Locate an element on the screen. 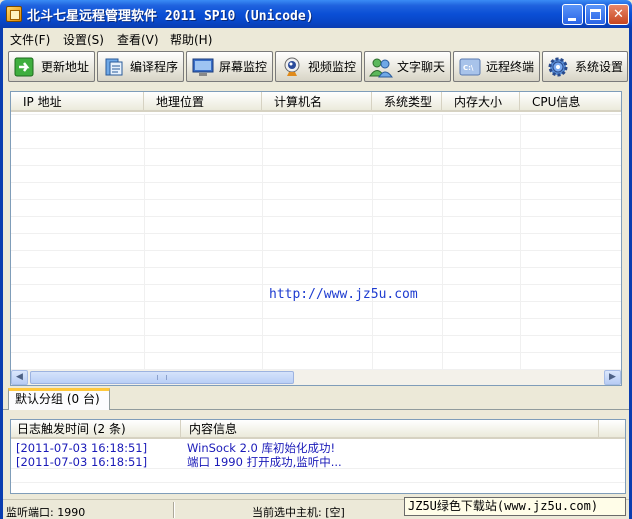 The height and width of the screenshot is (519, 632). update-address-button: 更新地址 is located at coordinates (51, 66).